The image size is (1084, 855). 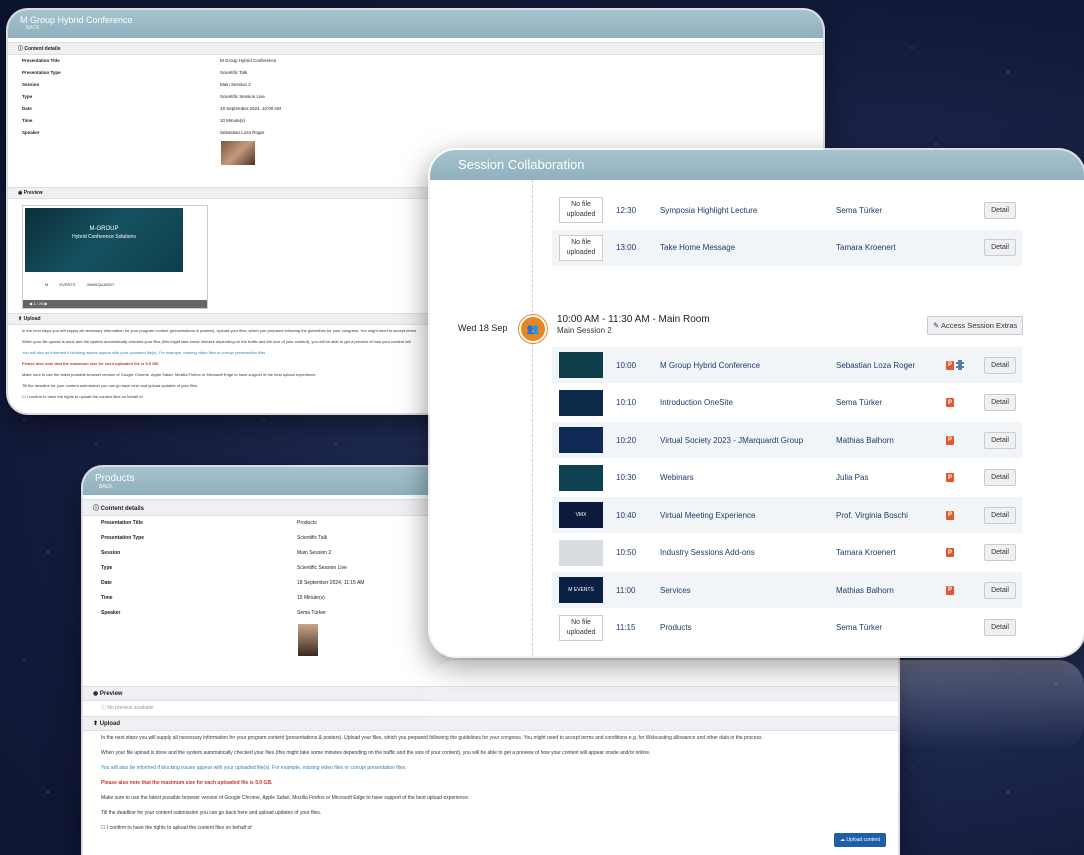 I want to click on slide-thumbnail: VMX, so click(x=581, y=515).